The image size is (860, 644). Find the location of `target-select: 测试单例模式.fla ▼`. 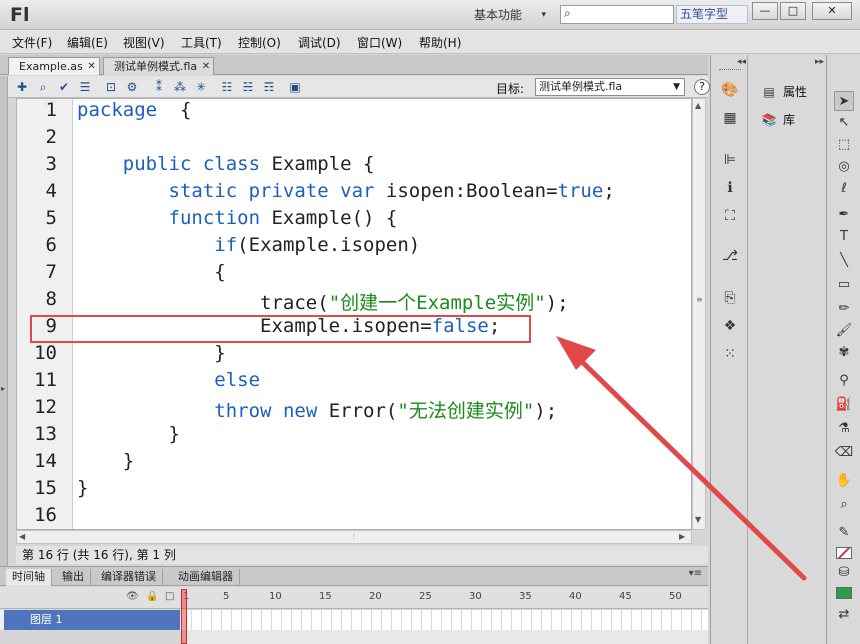

target-select: 测试单例模式.fla ▼ is located at coordinates (610, 87).